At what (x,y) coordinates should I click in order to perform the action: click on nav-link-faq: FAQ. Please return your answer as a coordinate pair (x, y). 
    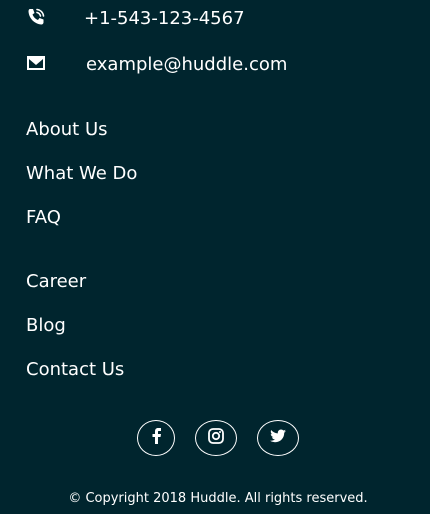
    Looking at the image, I should click on (43, 218).